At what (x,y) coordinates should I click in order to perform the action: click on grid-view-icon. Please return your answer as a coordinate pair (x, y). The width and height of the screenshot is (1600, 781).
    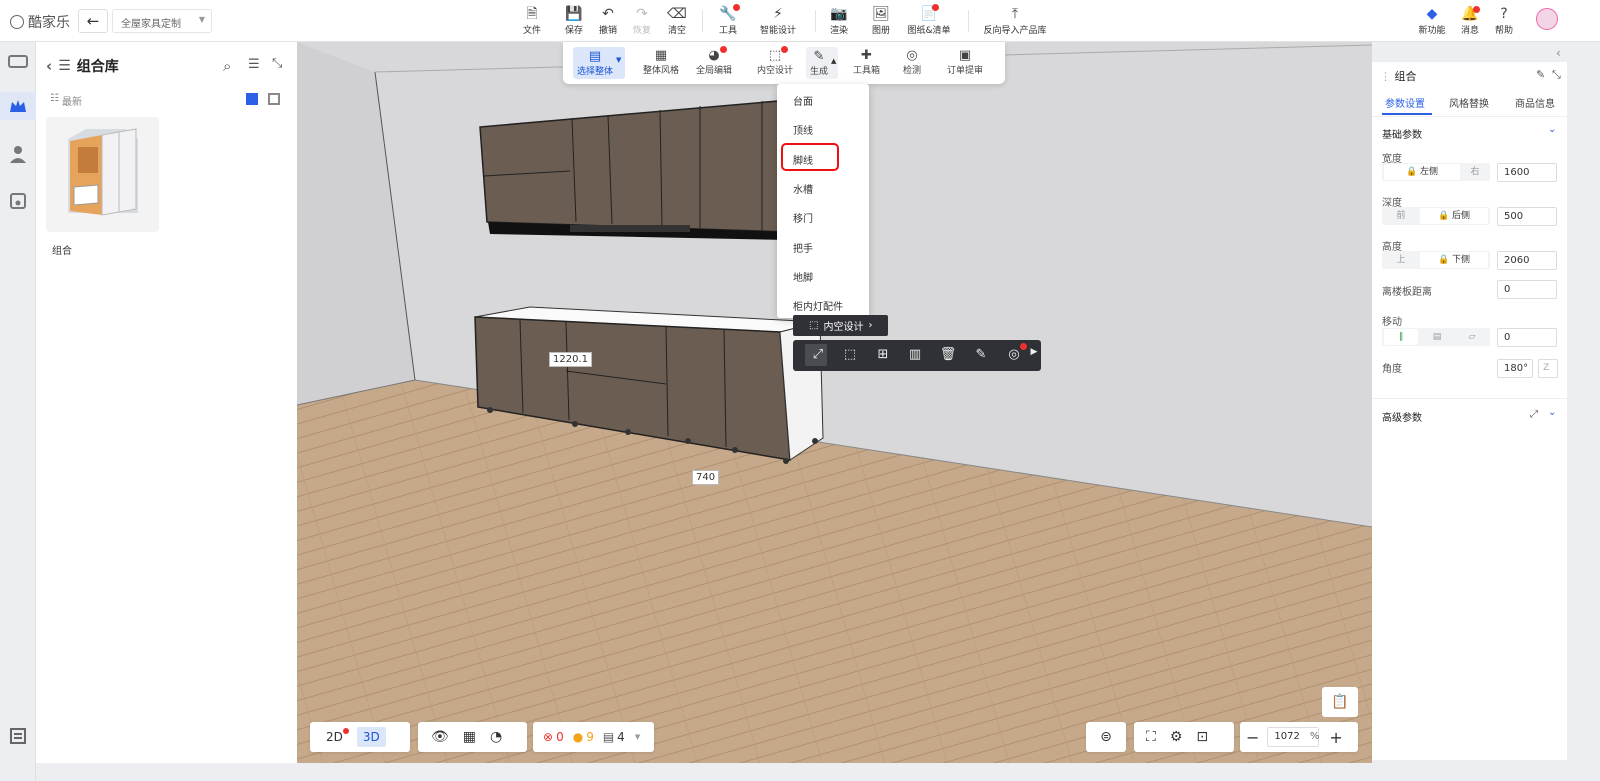
    Looking at the image, I should click on (252, 99).